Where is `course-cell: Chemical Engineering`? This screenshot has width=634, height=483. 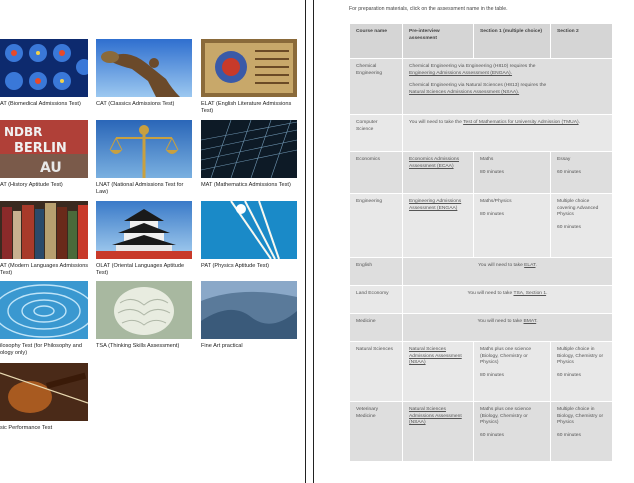
course-cell: Chemical Engineering is located at coordinates (376, 86).